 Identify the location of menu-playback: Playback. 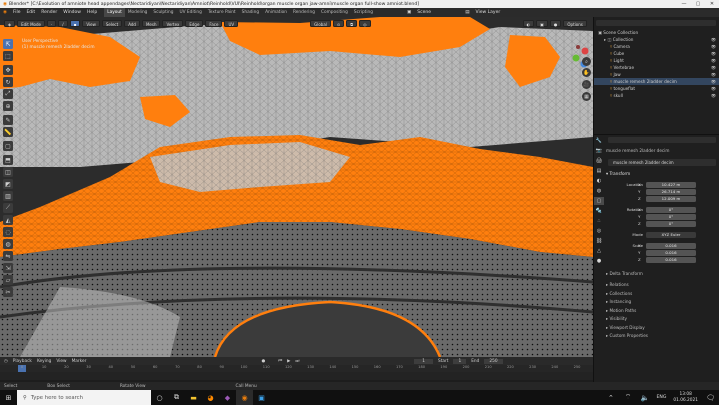
(22, 361).